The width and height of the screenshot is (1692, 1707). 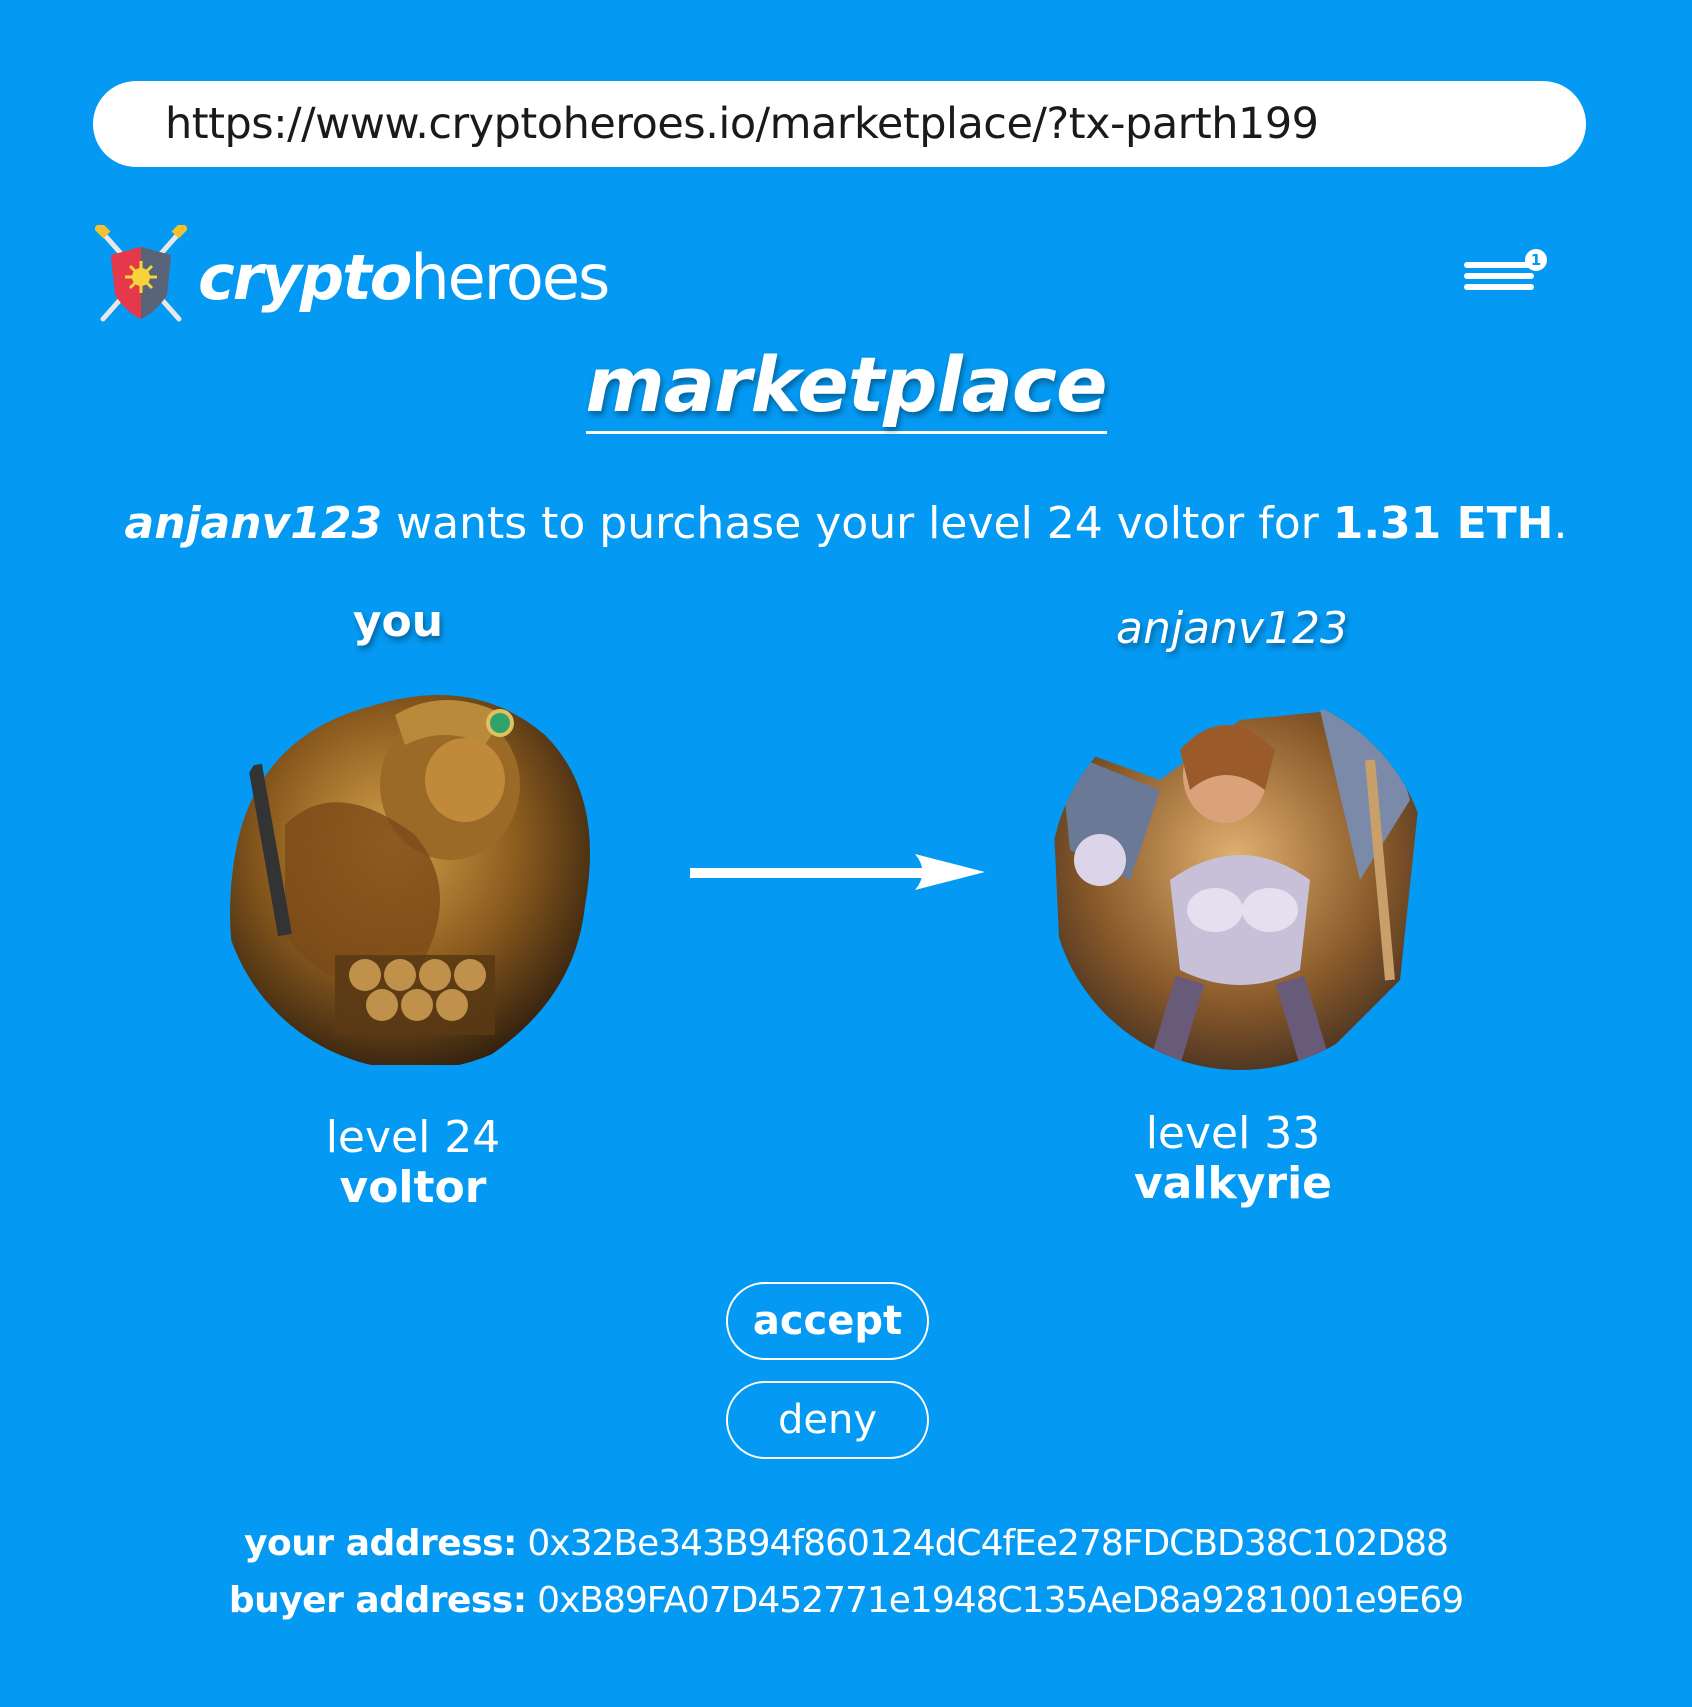 What do you see at coordinates (1232, 628) in the screenshot?
I see `buyer-label: anjanv123` at bounding box center [1232, 628].